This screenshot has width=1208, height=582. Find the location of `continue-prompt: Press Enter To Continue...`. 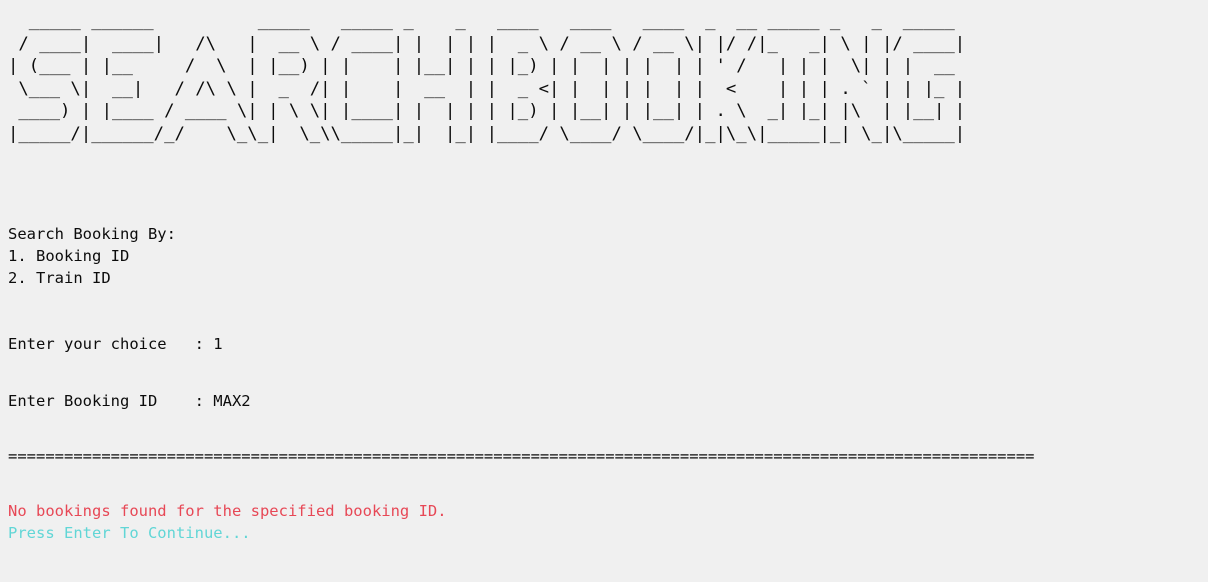

continue-prompt: Press Enter To Continue... is located at coordinates (129, 533).